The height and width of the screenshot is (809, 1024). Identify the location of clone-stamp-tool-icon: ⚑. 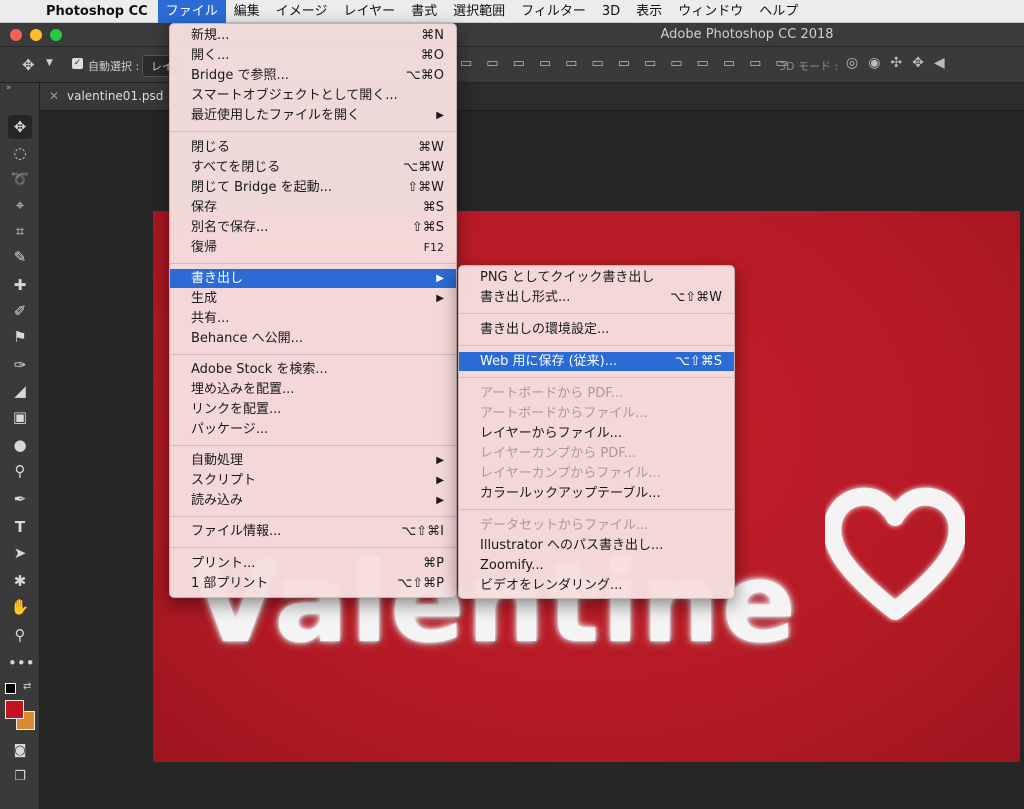
(20, 337).